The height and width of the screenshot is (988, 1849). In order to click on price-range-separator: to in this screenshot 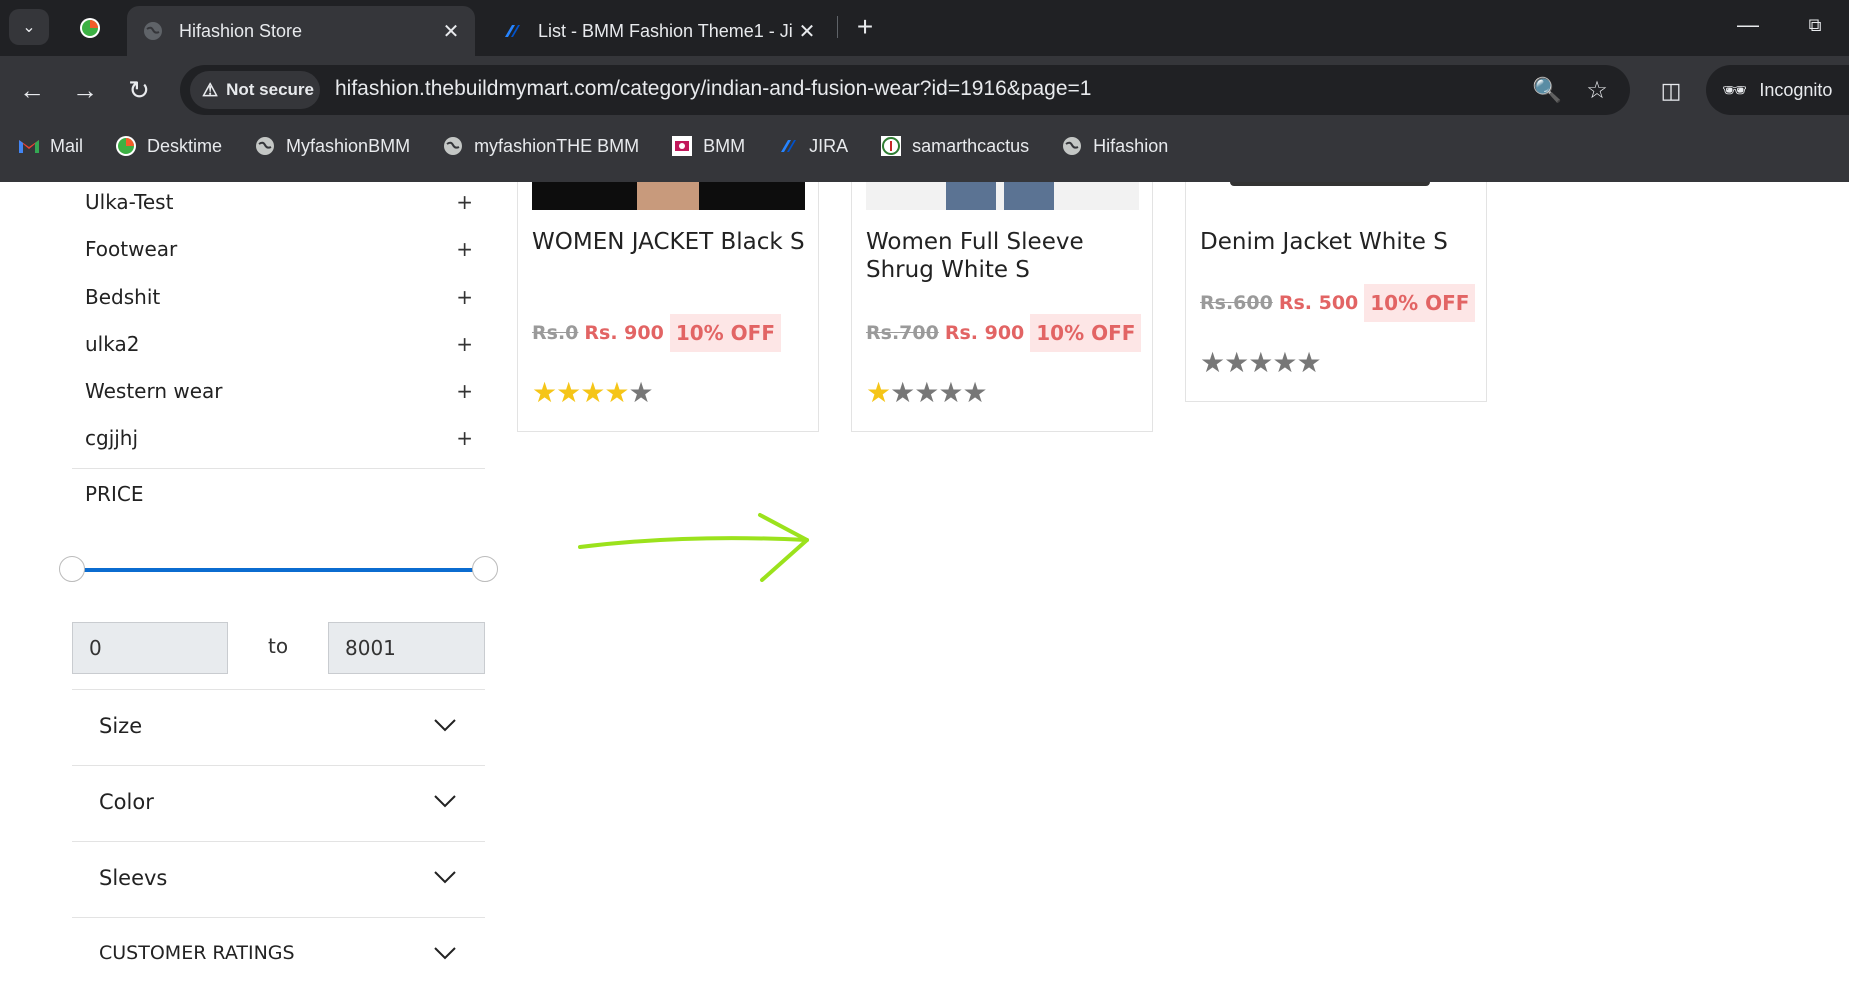, I will do `click(278, 646)`.